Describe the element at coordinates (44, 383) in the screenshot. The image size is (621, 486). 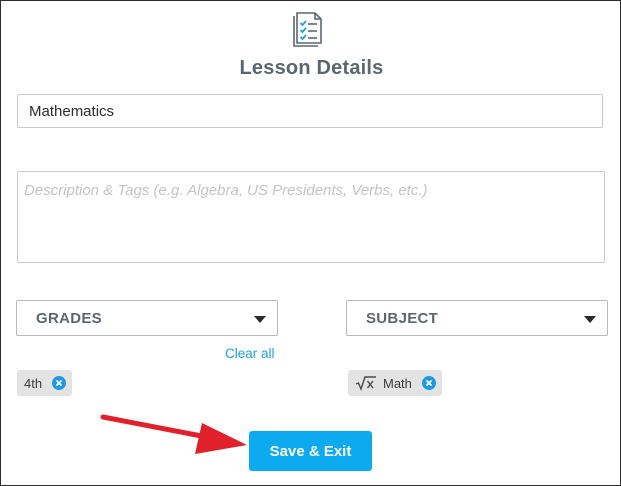
I see `grade-chip: 4th` at that location.